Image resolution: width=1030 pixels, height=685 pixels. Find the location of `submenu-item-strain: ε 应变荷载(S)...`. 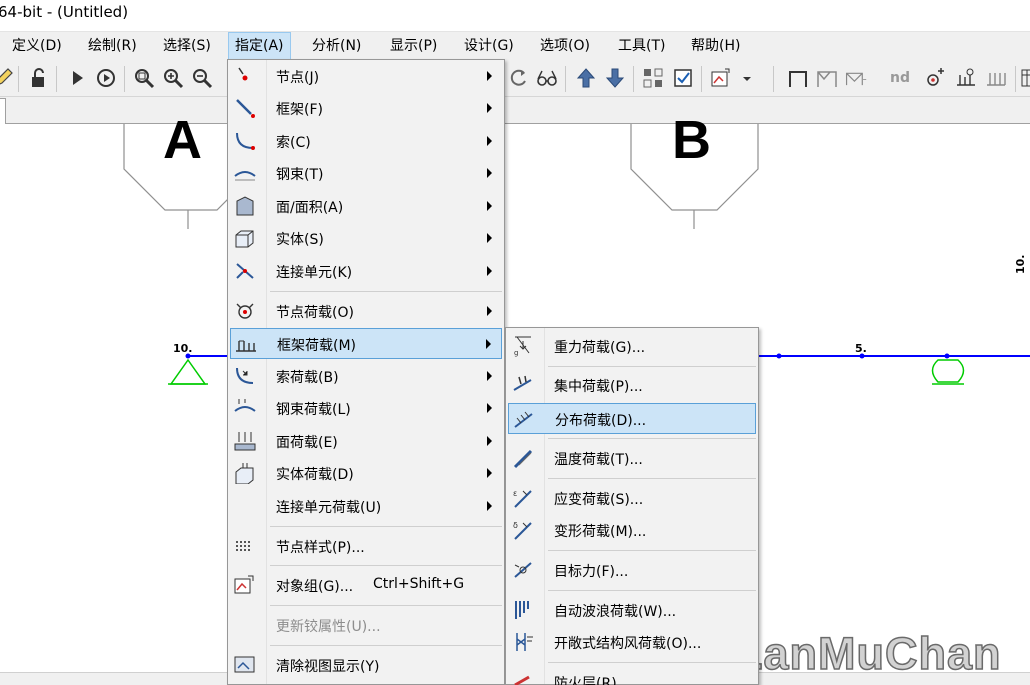

submenu-item-strain: ε 应变荷载(S)... is located at coordinates (632, 498).